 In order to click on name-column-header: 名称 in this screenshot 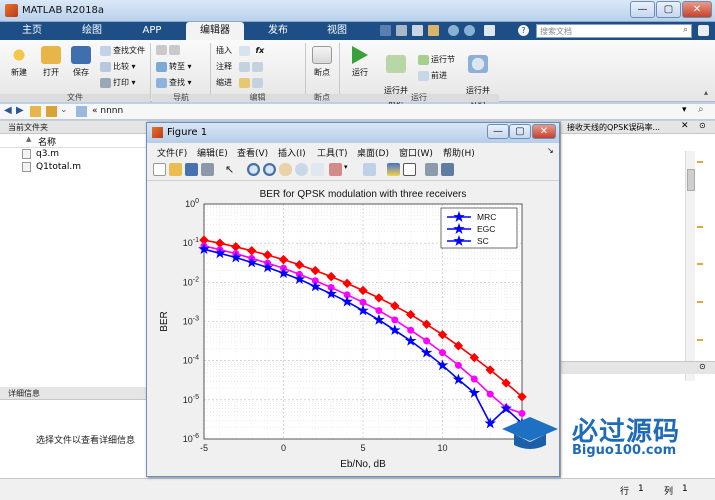, I will do `click(47, 141)`.